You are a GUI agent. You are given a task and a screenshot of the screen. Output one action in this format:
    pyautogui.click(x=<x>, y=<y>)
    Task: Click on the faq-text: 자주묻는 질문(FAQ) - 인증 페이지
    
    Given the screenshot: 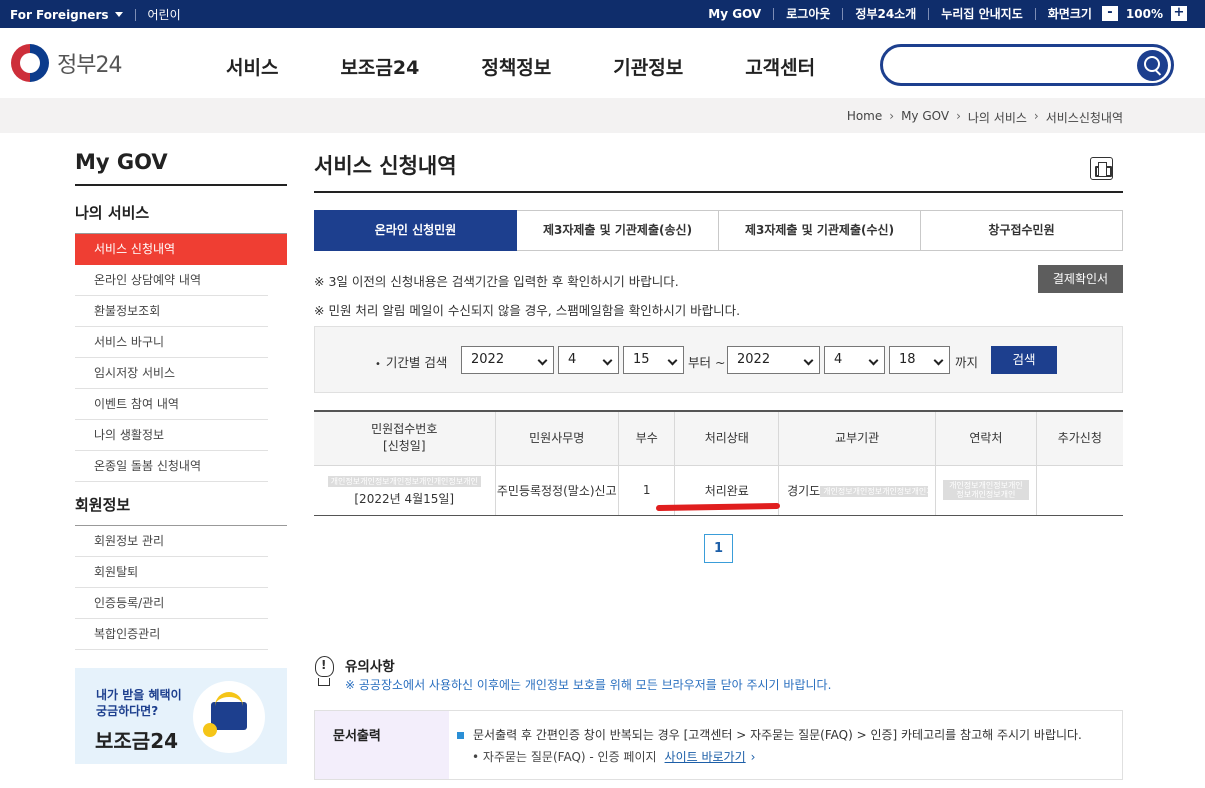 What is the action you would take?
    pyautogui.click(x=569, y=757)
    